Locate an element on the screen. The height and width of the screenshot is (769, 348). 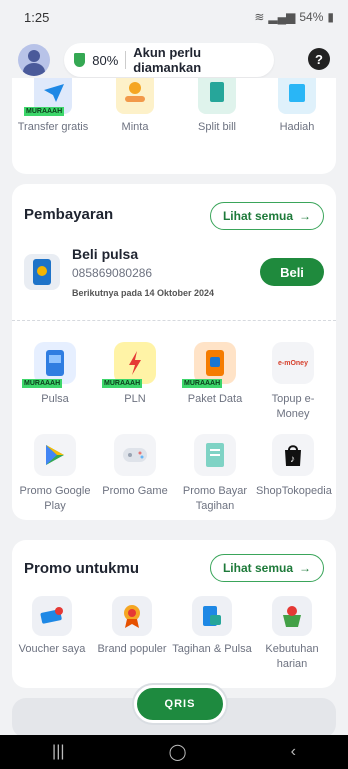
pulsa-title: Beli pulsa is located at coordinates (105, 254).